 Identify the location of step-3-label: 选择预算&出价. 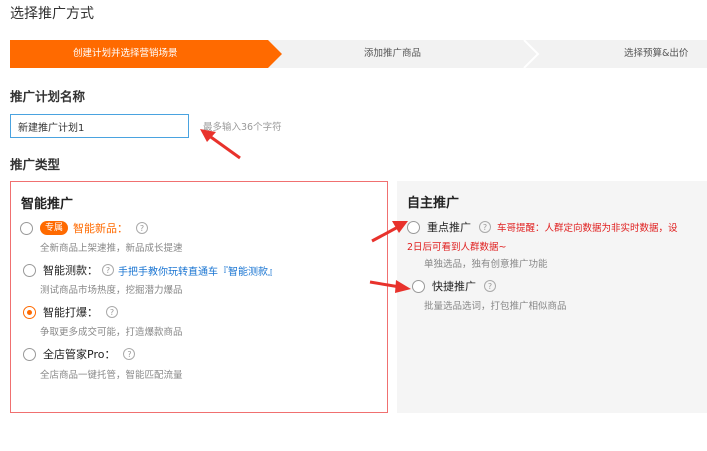
(656, 54).